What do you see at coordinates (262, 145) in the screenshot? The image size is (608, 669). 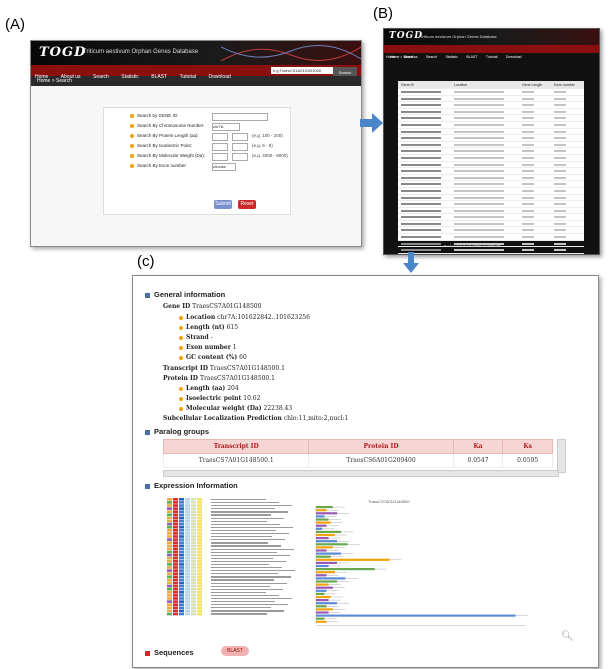 I see `form-hint: (e.g. 6 - 8)` at bounding box center [262, 145].